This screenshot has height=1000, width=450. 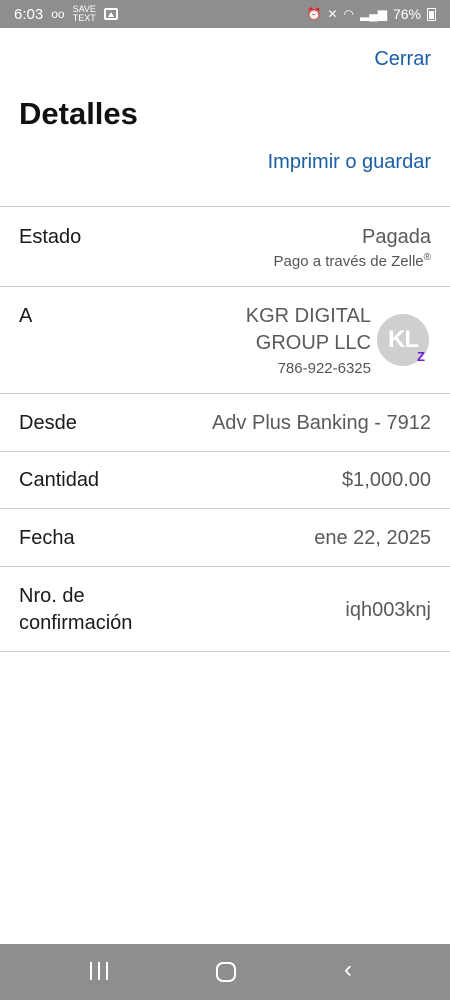 What do you see at coordinates (372, 538) in the screenshot?
I see `date-value: ene 22, 2025` at bounding box center [372, 538].